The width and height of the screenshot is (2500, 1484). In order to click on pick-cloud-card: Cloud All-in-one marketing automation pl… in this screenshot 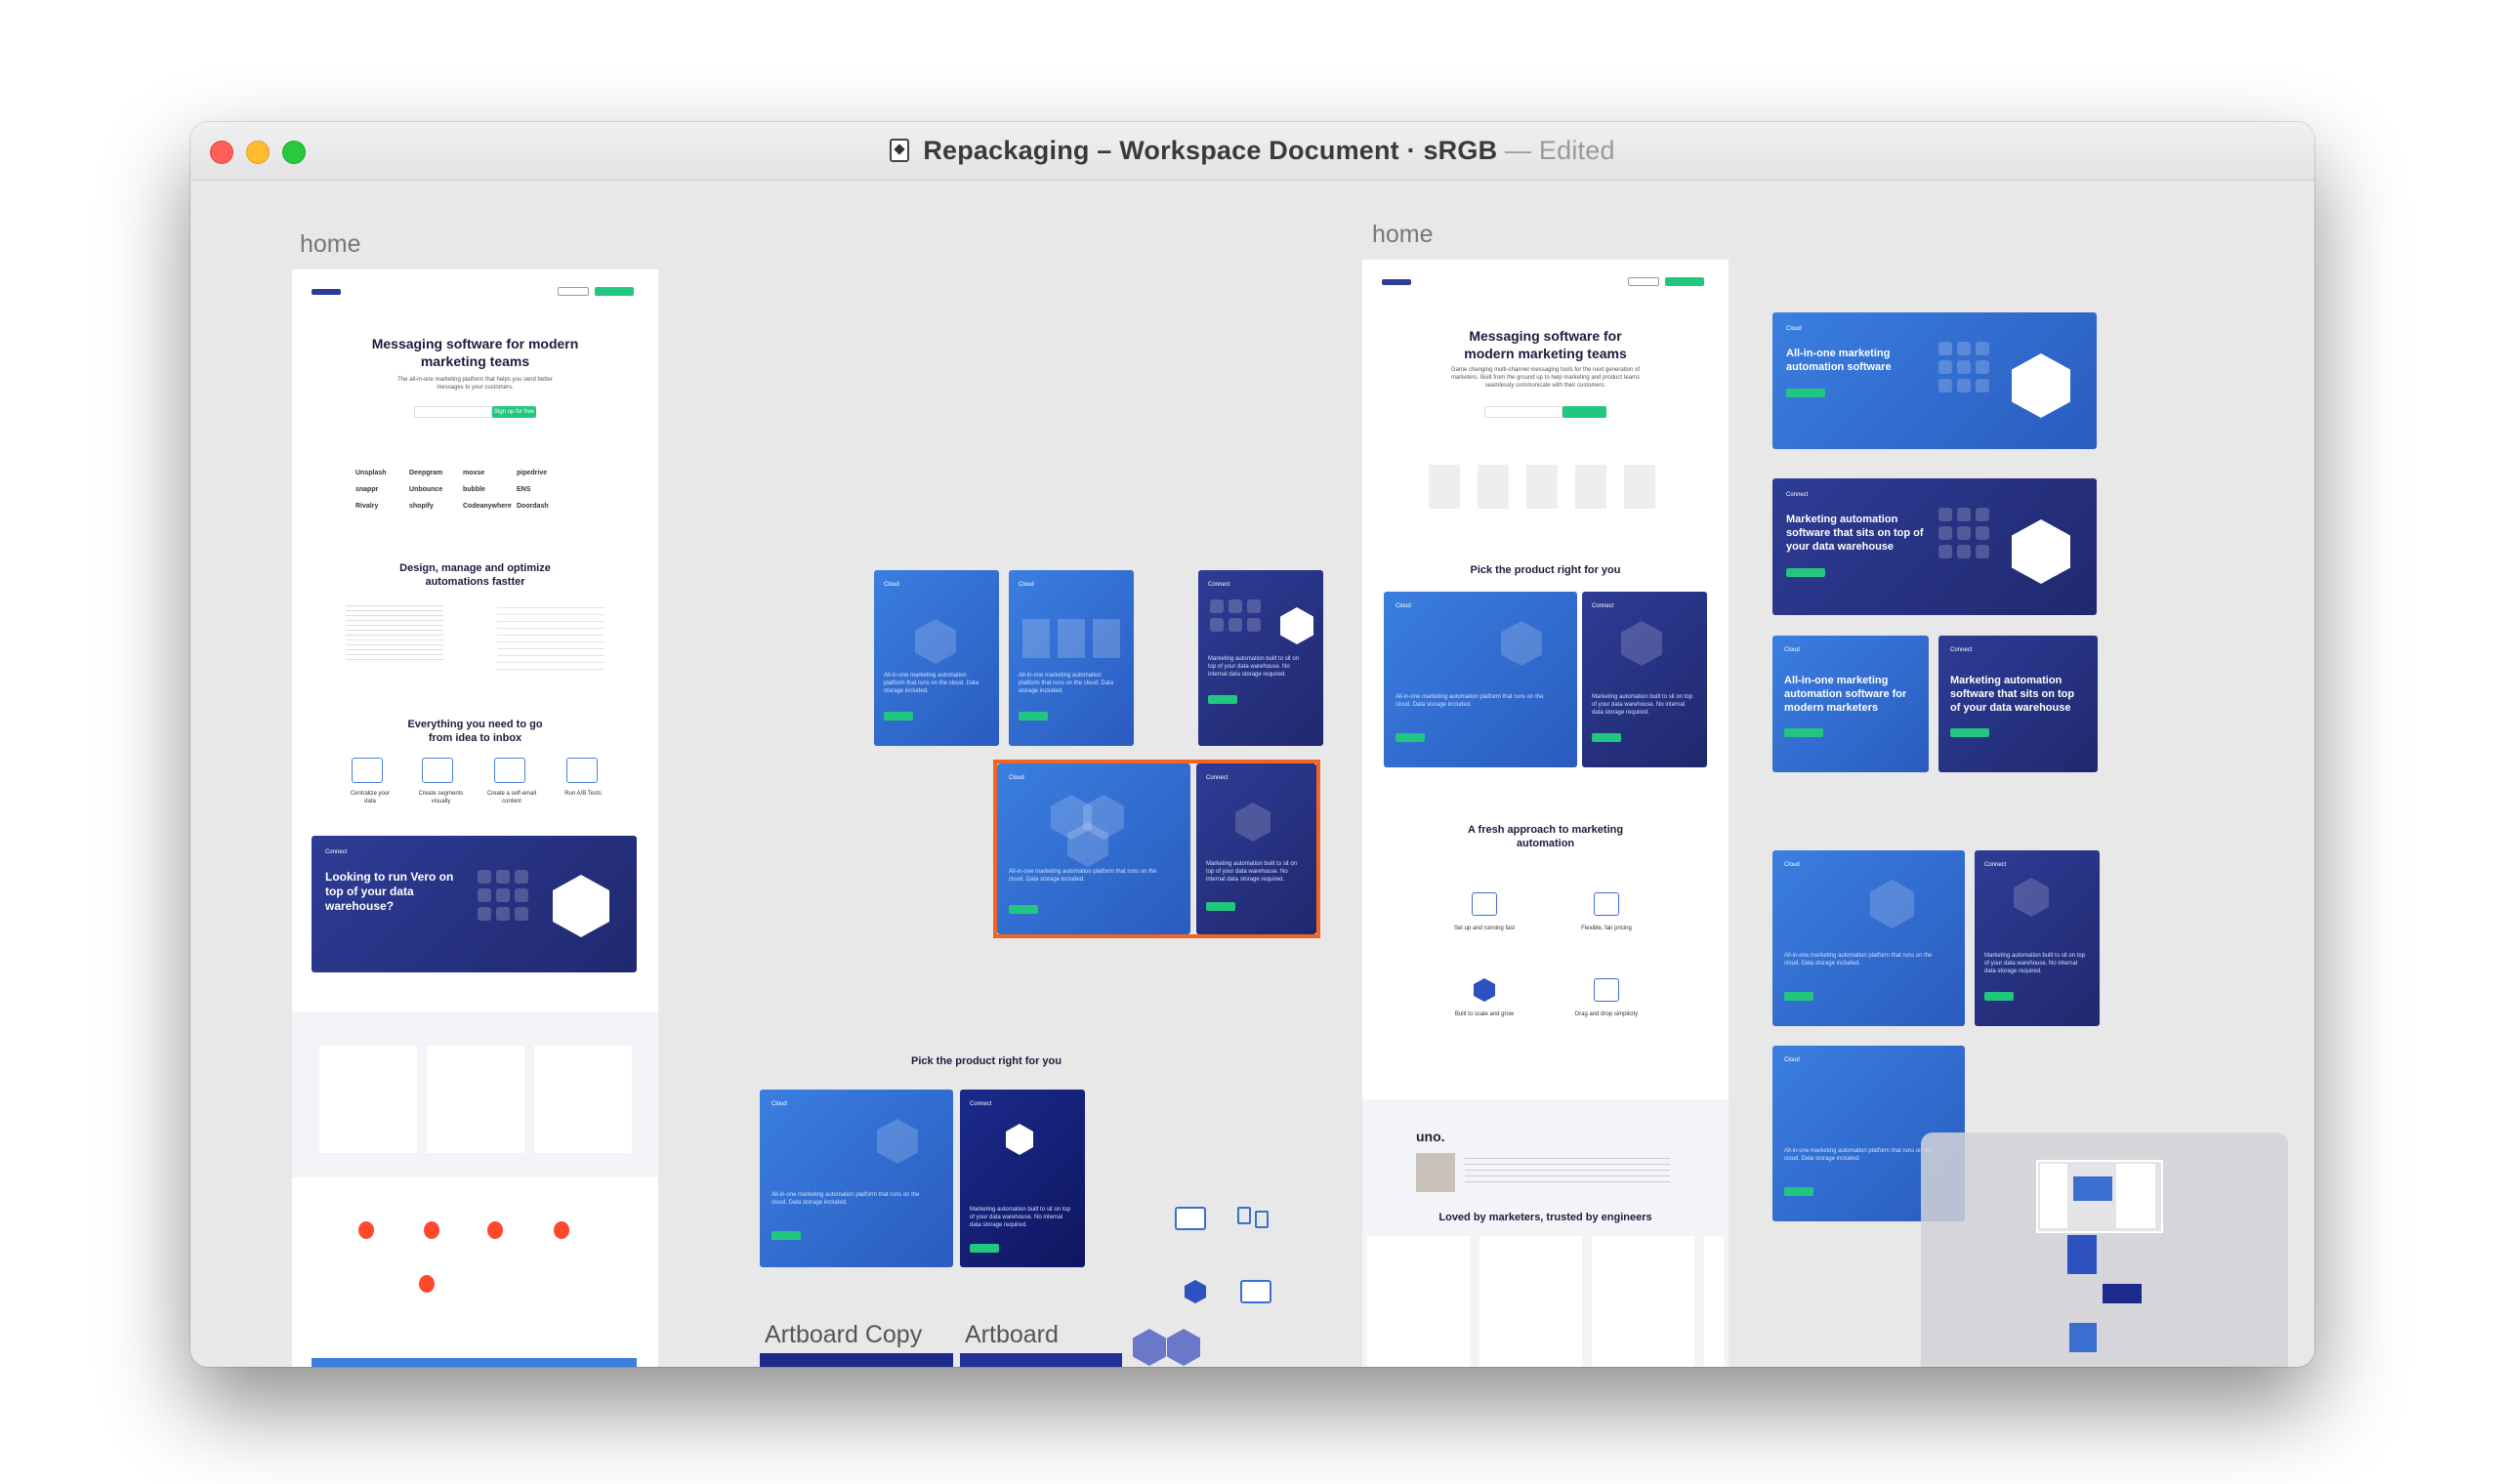, I will do `click(1480, 680)`.